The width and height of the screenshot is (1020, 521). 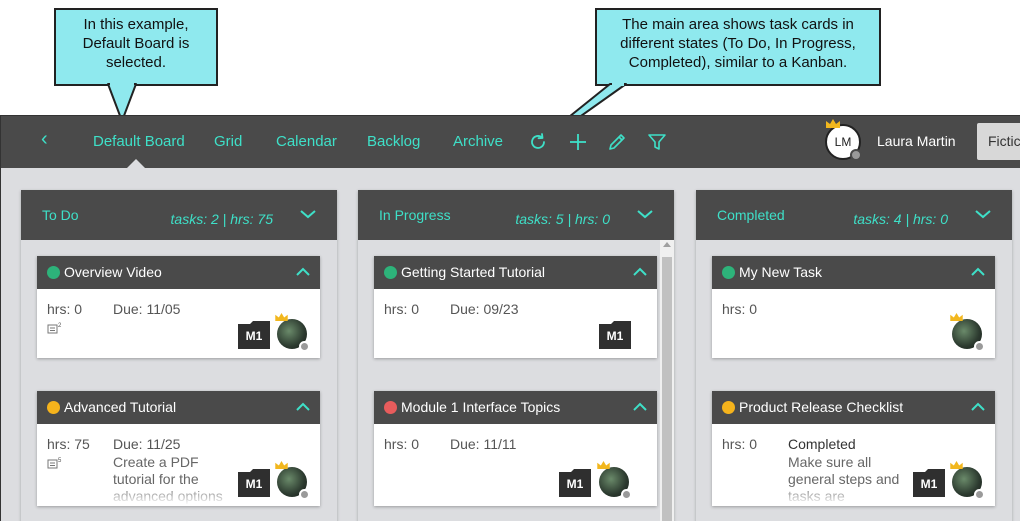 I want to click on scrollbar-thumb, so click(x=667, y=389).